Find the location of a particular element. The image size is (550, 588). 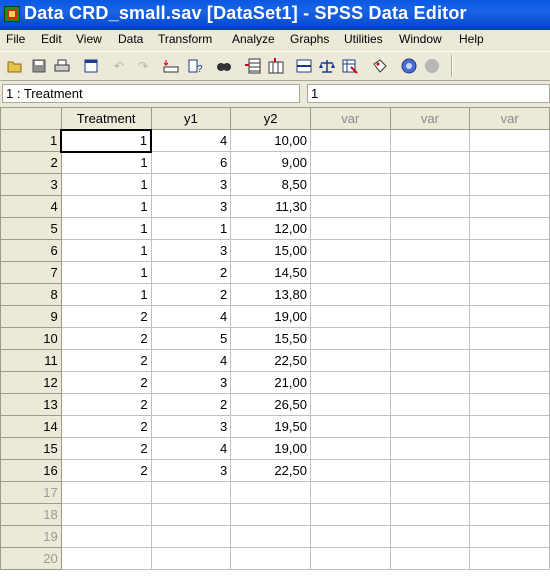

data-cell: 9,00 is located at coordinates (270, 162).